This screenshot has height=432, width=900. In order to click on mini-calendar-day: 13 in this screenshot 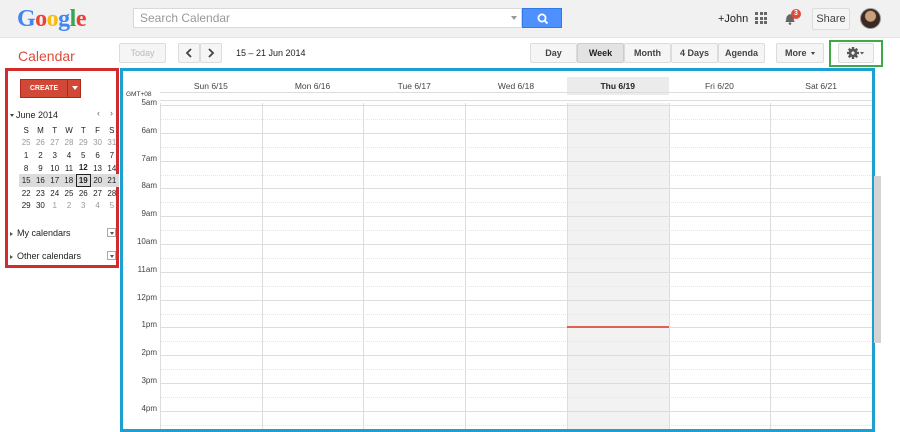, I will do `click(97, 168)`.